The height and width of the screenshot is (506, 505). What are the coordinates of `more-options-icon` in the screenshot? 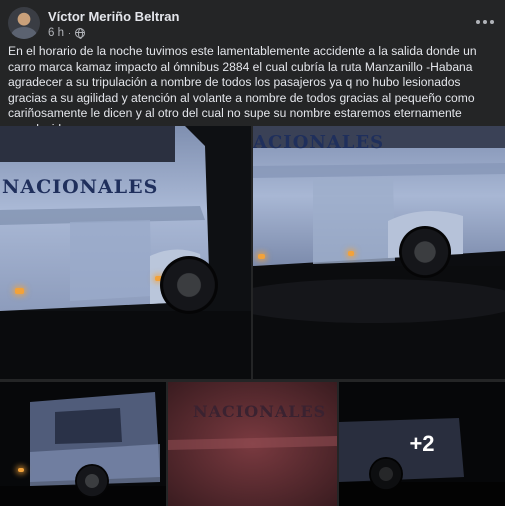 It's located at (485, 22).